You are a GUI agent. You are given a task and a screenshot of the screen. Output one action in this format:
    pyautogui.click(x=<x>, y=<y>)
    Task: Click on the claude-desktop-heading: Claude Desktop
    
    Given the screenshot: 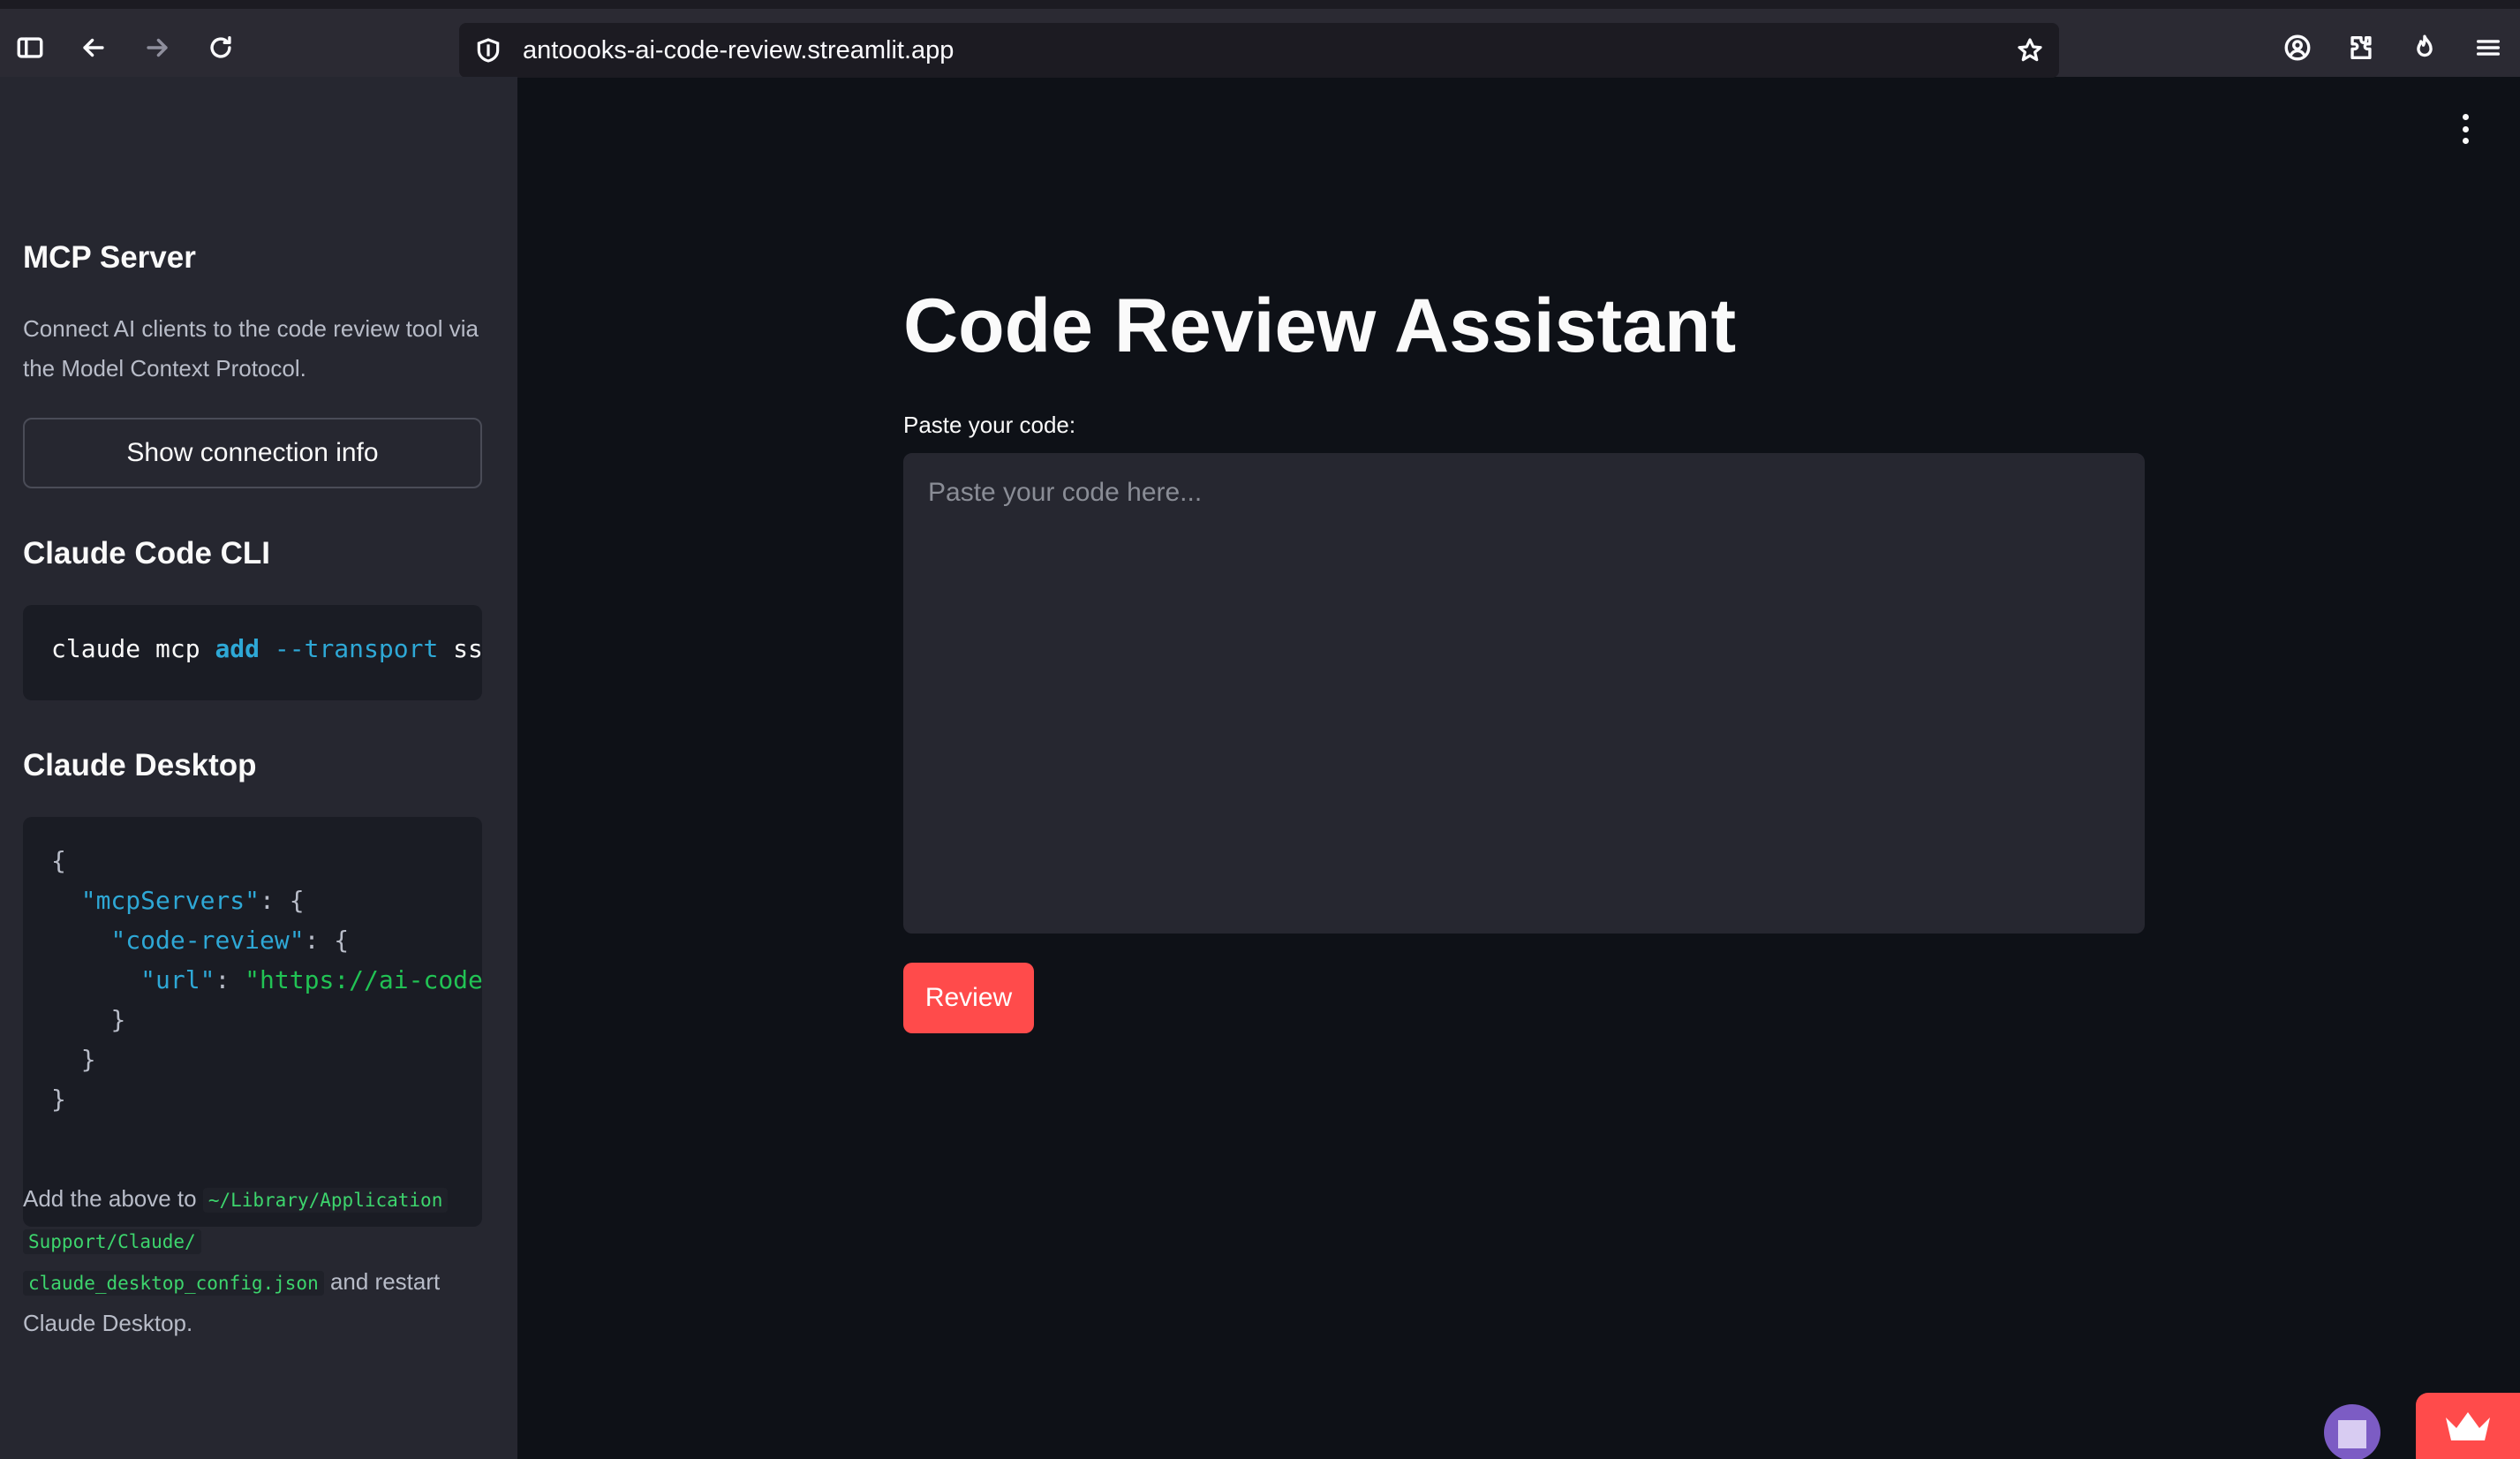 What is the action you would take?
    pyautogui.click(x=140, y=765)
    